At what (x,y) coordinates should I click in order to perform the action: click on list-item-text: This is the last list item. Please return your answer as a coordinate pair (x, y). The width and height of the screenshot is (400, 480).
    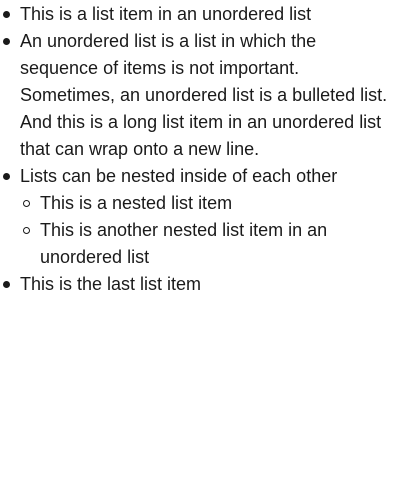
    Looking at the image, I should click on (111, 284).